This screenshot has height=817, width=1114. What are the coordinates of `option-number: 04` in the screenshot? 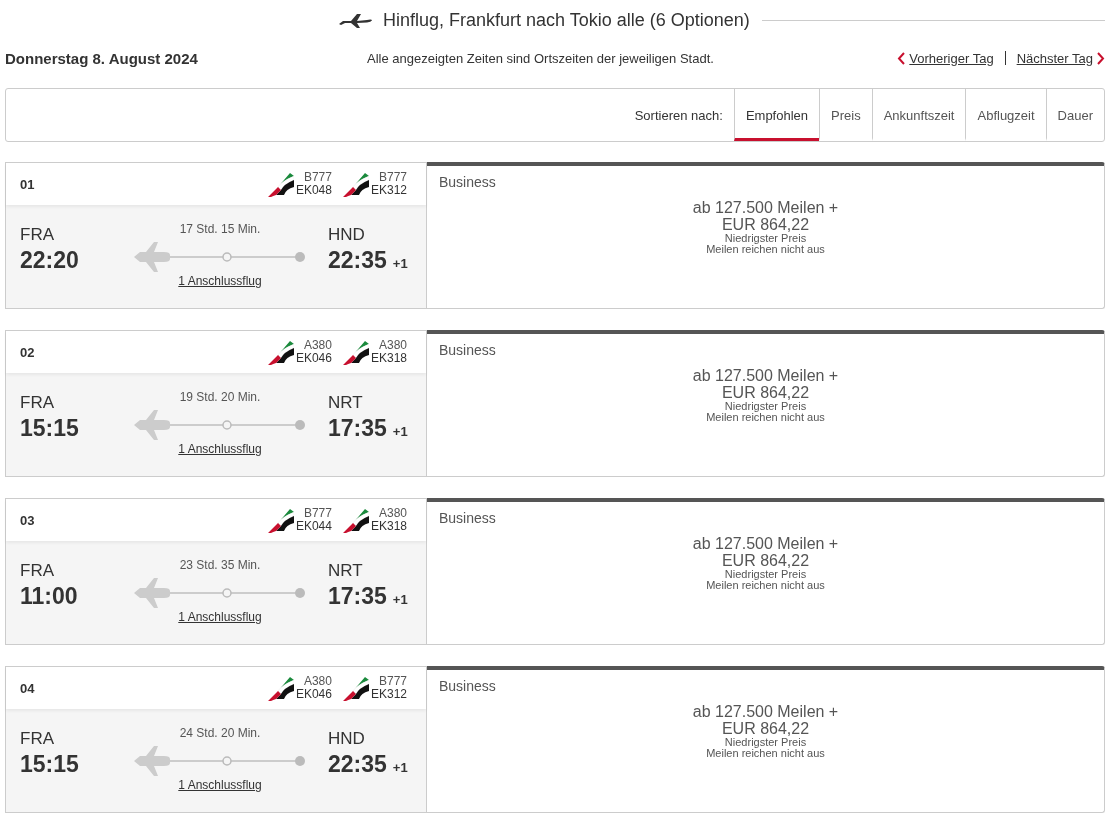 It's located at (28, 688).